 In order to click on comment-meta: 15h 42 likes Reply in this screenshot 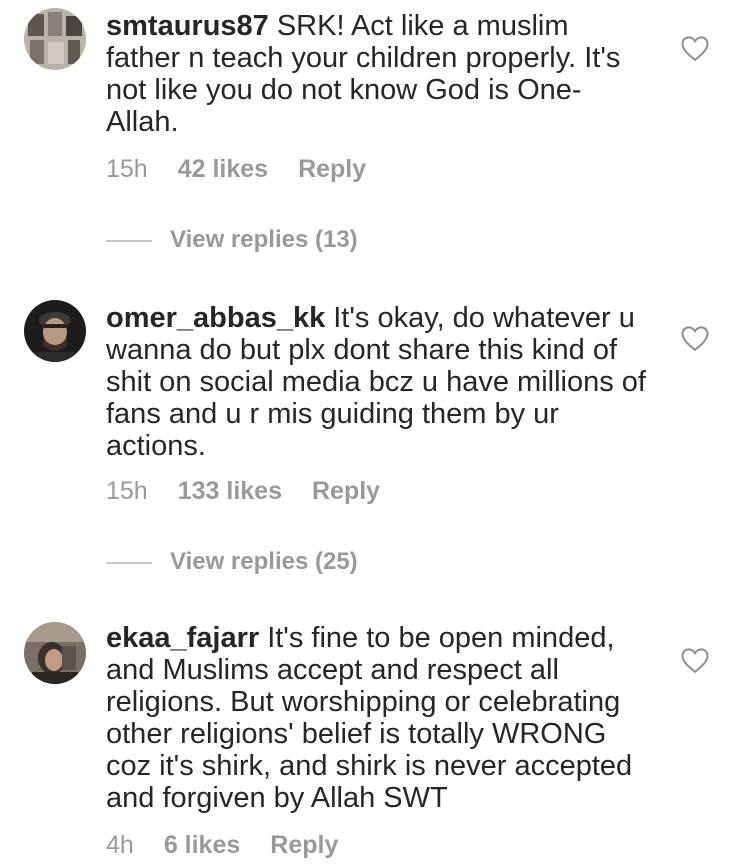, I will do `click(251, 169)`.